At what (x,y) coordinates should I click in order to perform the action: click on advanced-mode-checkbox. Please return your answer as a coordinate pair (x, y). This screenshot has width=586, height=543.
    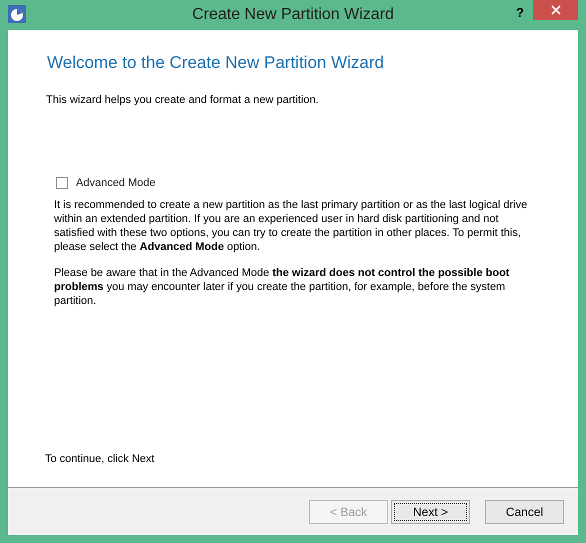
    Looking at the image, I should click on (62, 183).